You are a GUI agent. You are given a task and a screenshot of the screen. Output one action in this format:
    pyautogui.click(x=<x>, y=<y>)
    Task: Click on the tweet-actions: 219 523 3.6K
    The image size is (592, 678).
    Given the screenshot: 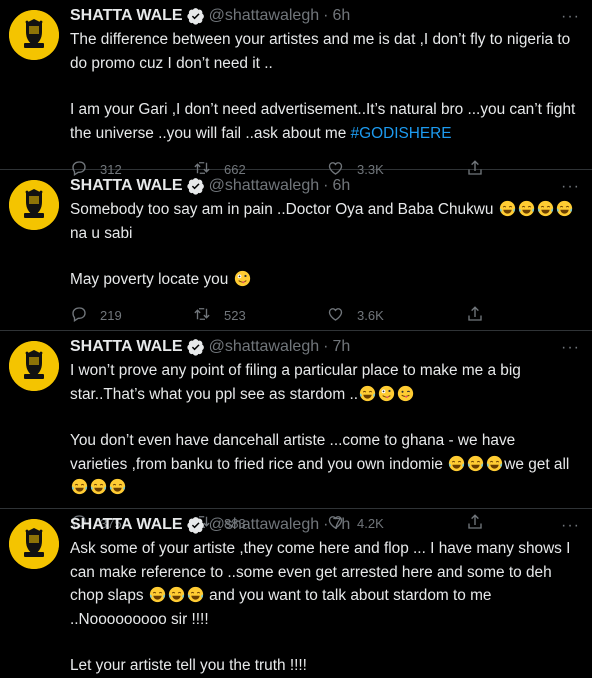 What is the action you would take?
    pyautogui.click(x=323, y=316)
    